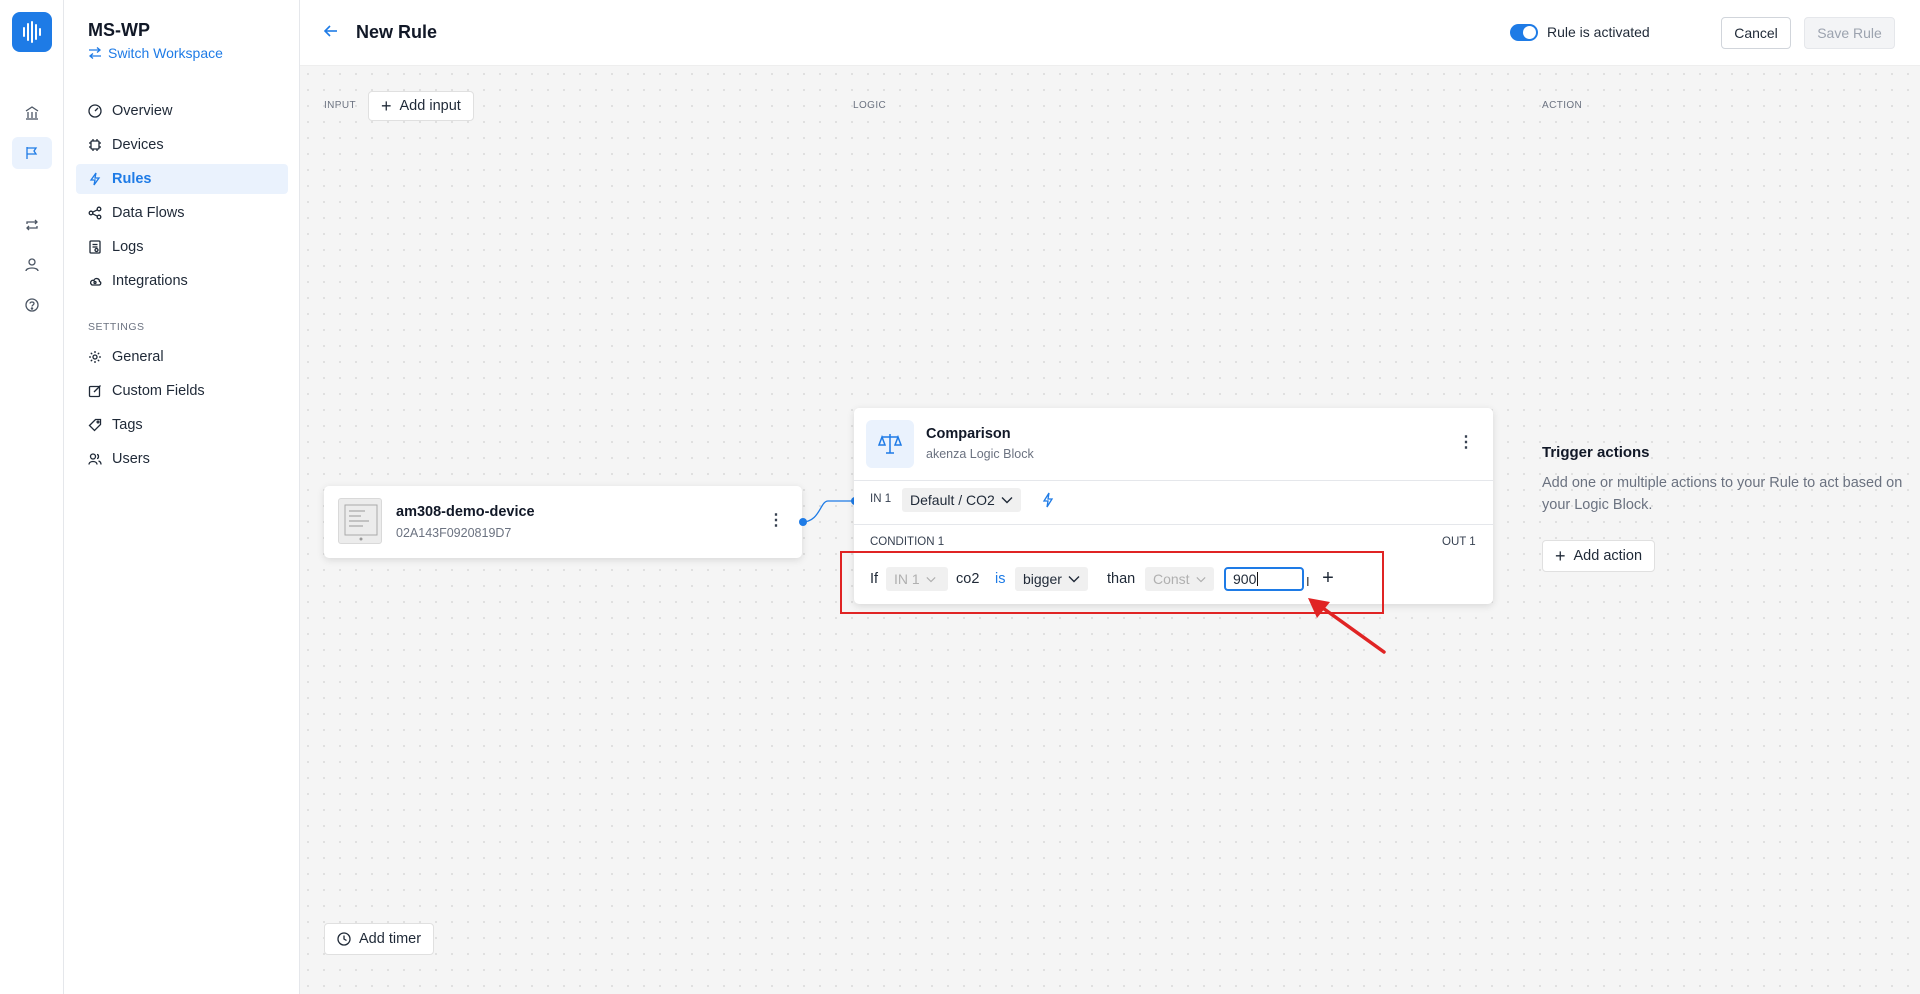  Describe the element at coordinates (961, 500) in the screenshot. I see `input-source-select: Default / CO2` at that location.